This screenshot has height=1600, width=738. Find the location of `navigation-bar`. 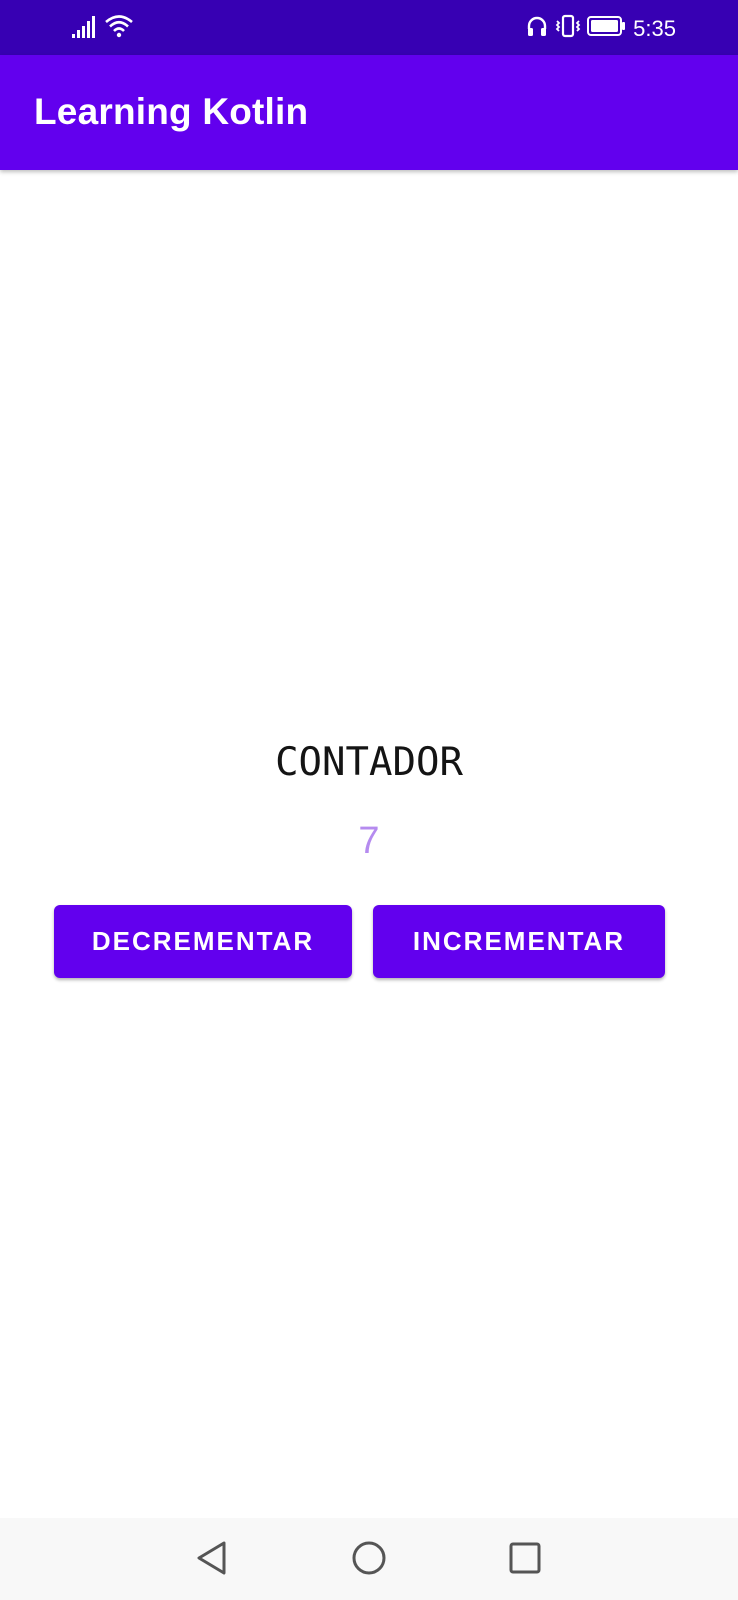

navigation-bar is located at coordinates (369, 1559).